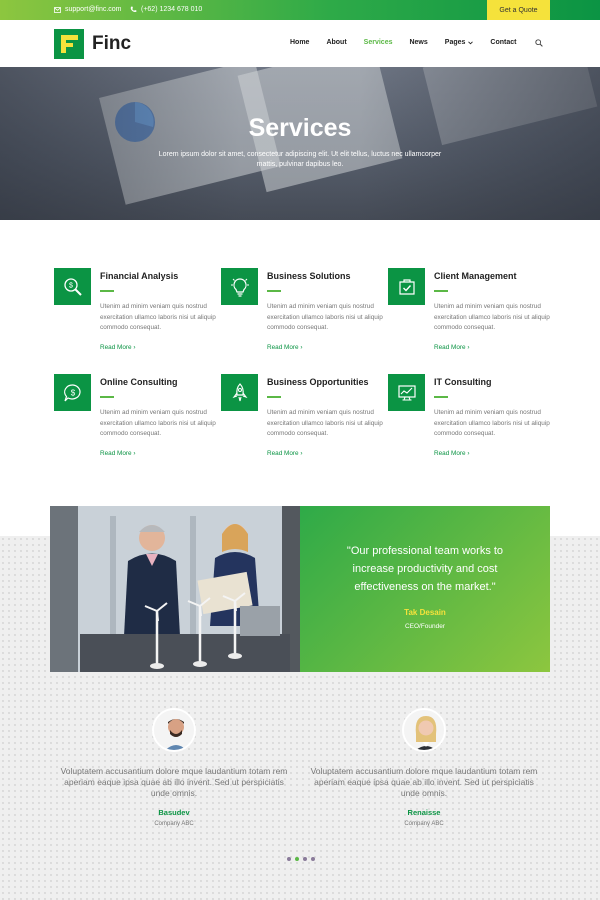  Describe the element at coordinates (239, 392) in the screenshot. I see `rocket-icon` at that location.